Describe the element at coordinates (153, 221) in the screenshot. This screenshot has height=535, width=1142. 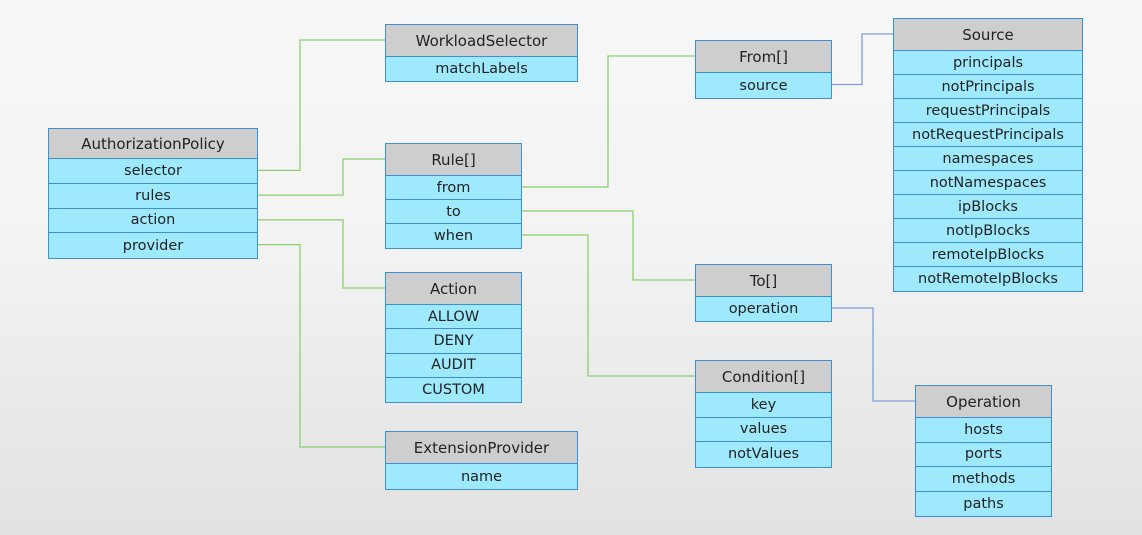
I see `authorization-policy-field: action` at that location.